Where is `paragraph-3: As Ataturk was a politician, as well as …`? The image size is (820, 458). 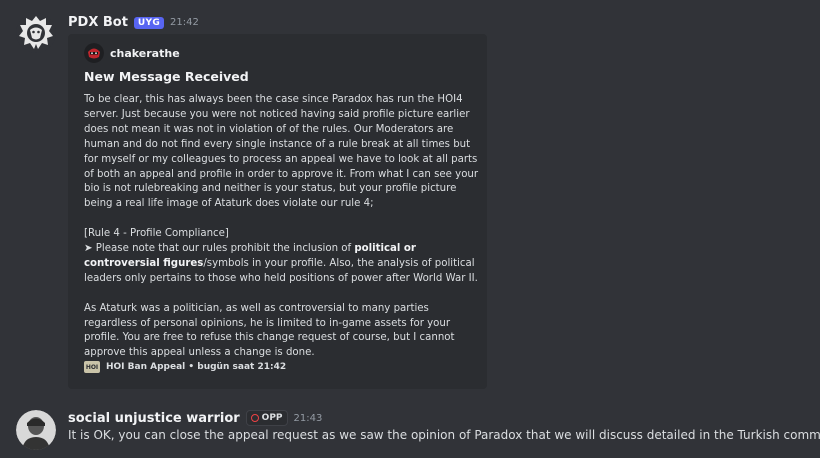 paragraph-3: As Ataturk was a politician, as well as … is located at coordinates (269, 330).